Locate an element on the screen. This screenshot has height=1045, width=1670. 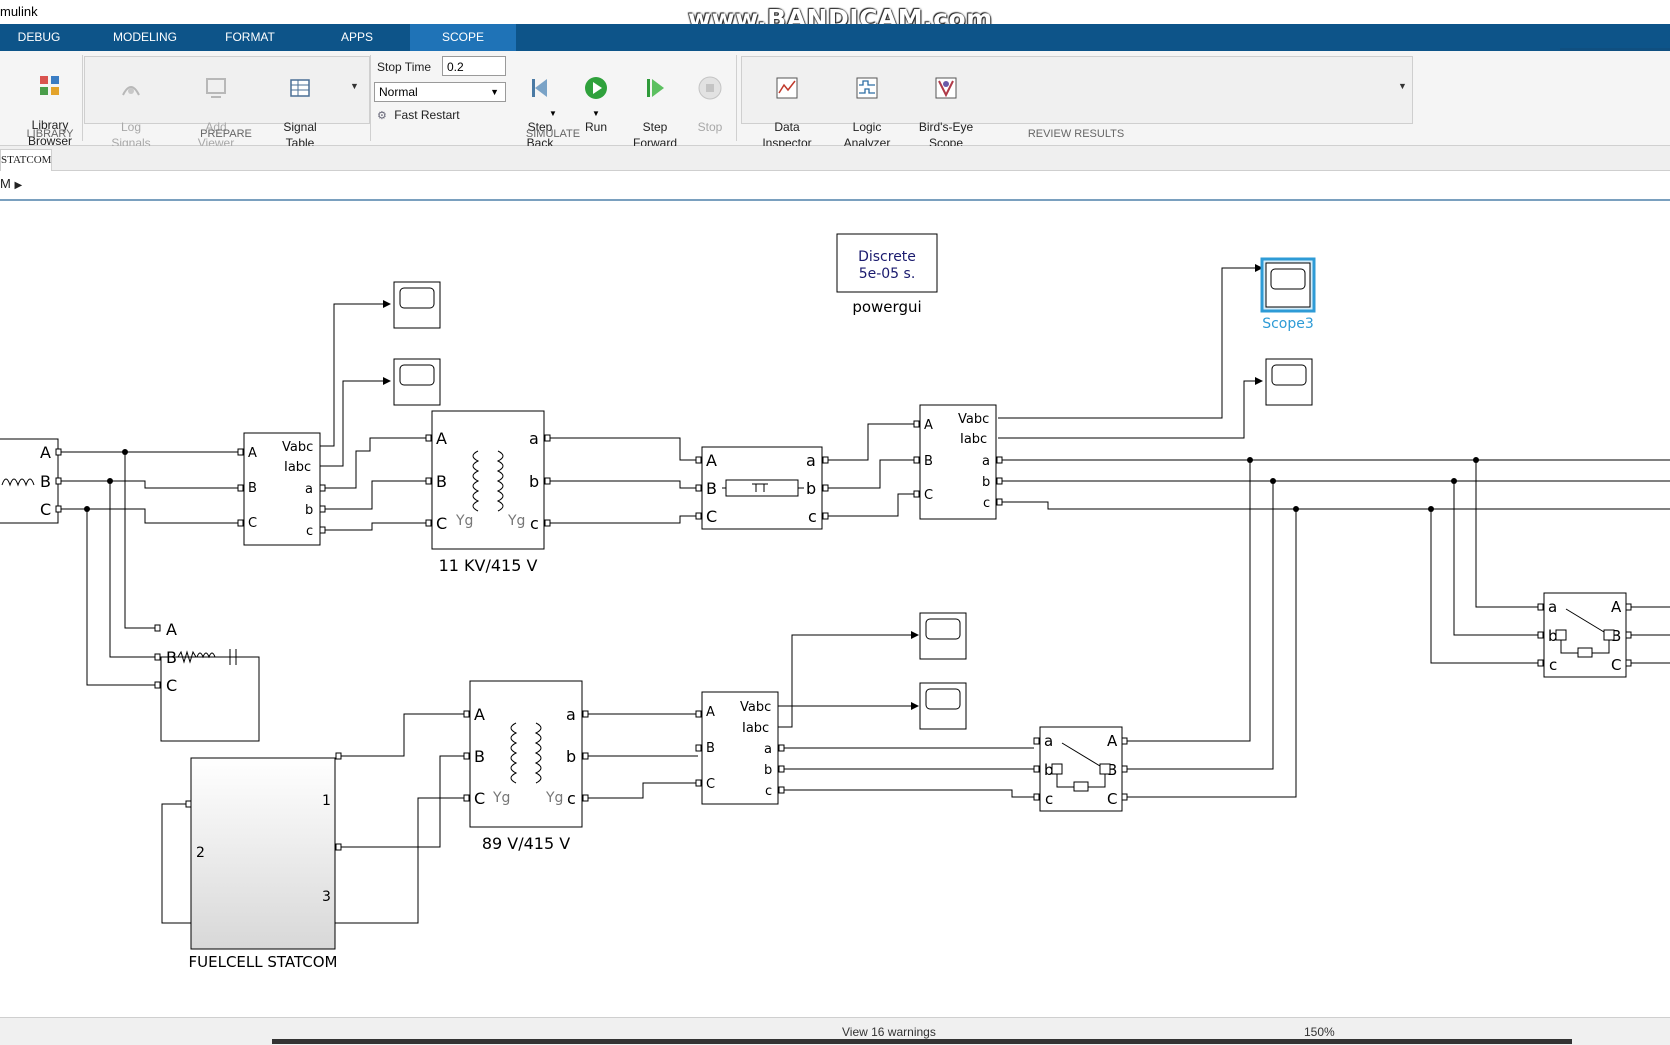
model-tab-label: STATCOM is located at coordinates (26, 160).